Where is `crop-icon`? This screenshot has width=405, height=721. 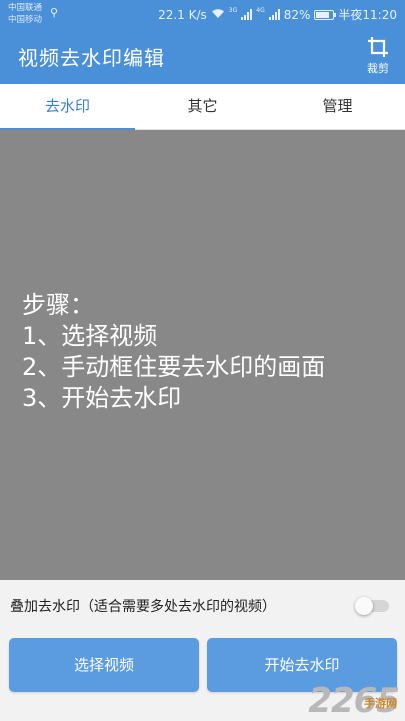 crop-icon is located at coordinates (378, 47).